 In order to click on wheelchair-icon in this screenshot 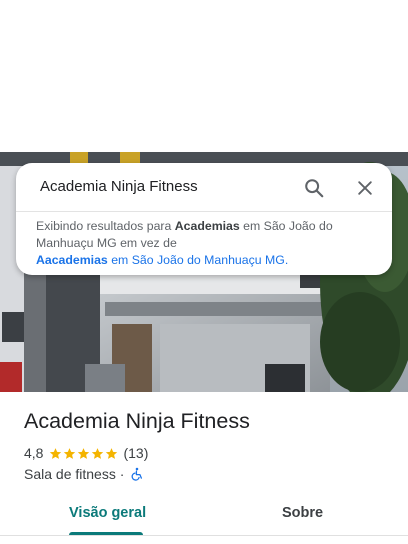, I will do `click(137, 474)`.